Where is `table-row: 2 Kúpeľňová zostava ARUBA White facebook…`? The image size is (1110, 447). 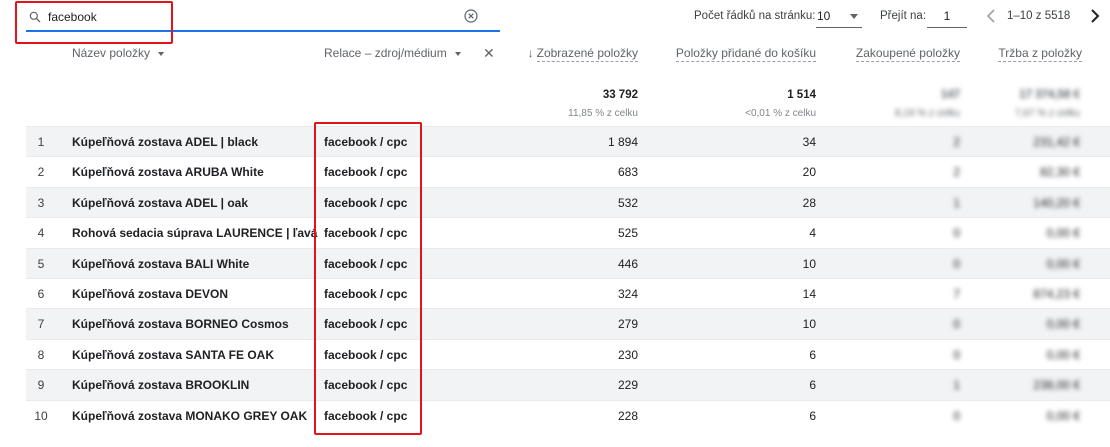
table-row: 2 Kúpeľňová zostava ARUBA White facebook… is located at coordinates (568, 171).